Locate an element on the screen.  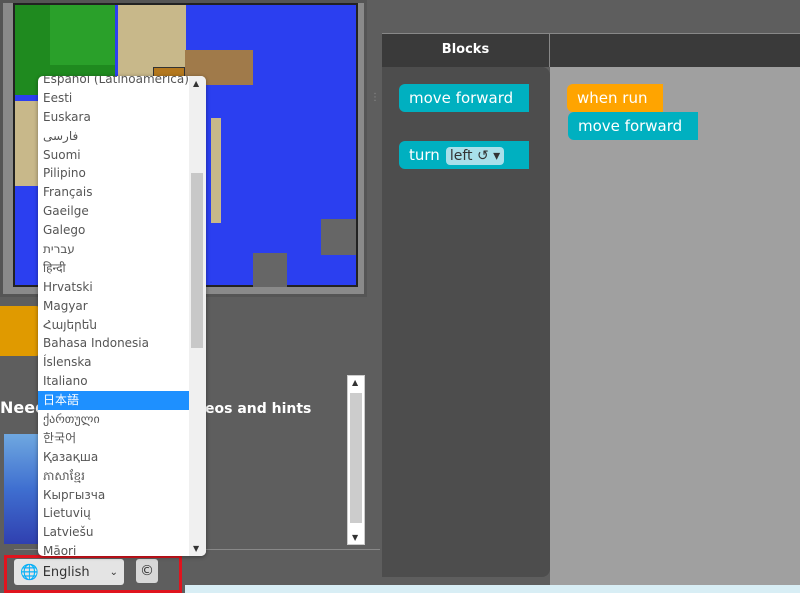
grass-tile is located at coordinates (82, 35).